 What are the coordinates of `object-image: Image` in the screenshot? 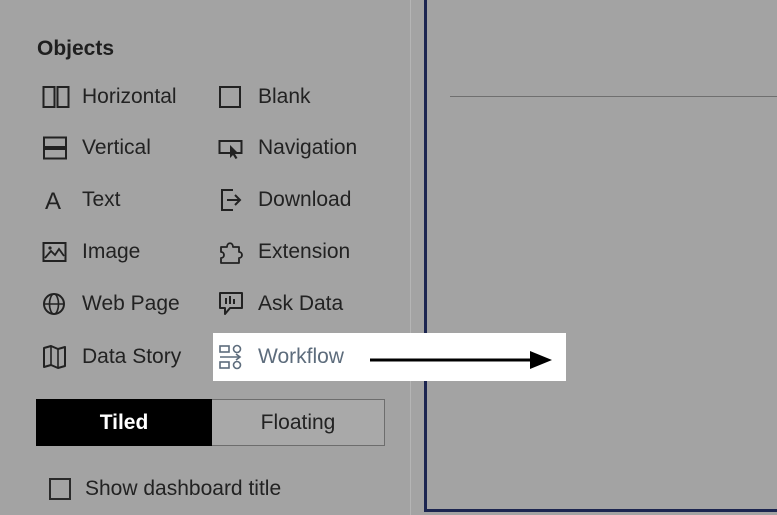 It's located at (91, 252).